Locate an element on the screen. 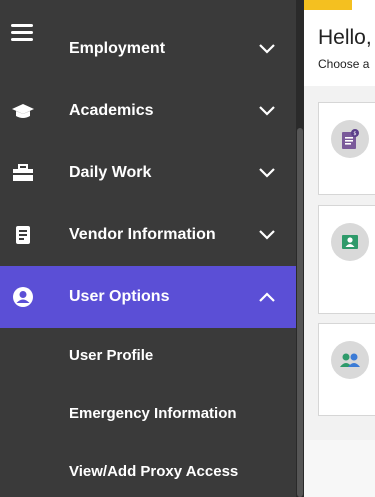  sidebar-item-employment: Employment is located at coordinates (148, 49).